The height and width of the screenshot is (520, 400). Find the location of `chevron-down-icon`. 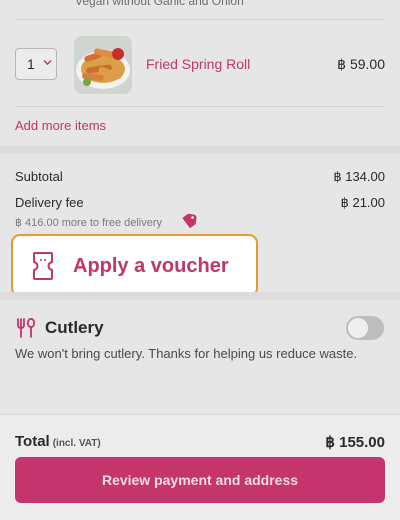

chevron-down-icon is located at coordinates (47, 62).